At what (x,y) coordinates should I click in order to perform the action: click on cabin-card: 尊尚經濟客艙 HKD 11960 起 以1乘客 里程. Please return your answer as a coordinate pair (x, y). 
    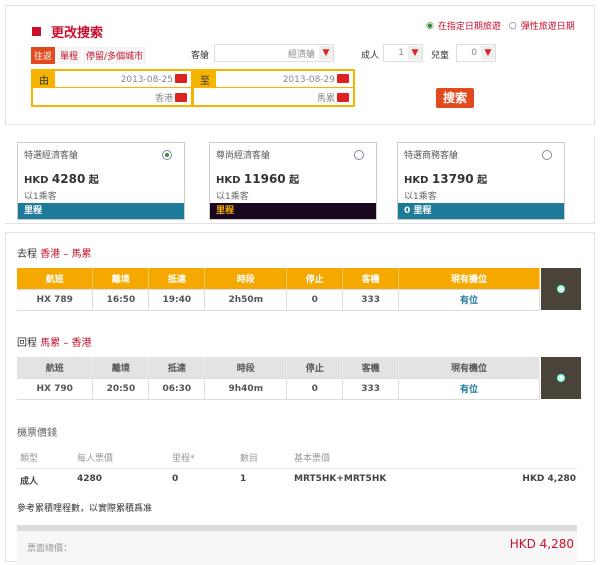
    Looking at the image, I should click on (293, 181).